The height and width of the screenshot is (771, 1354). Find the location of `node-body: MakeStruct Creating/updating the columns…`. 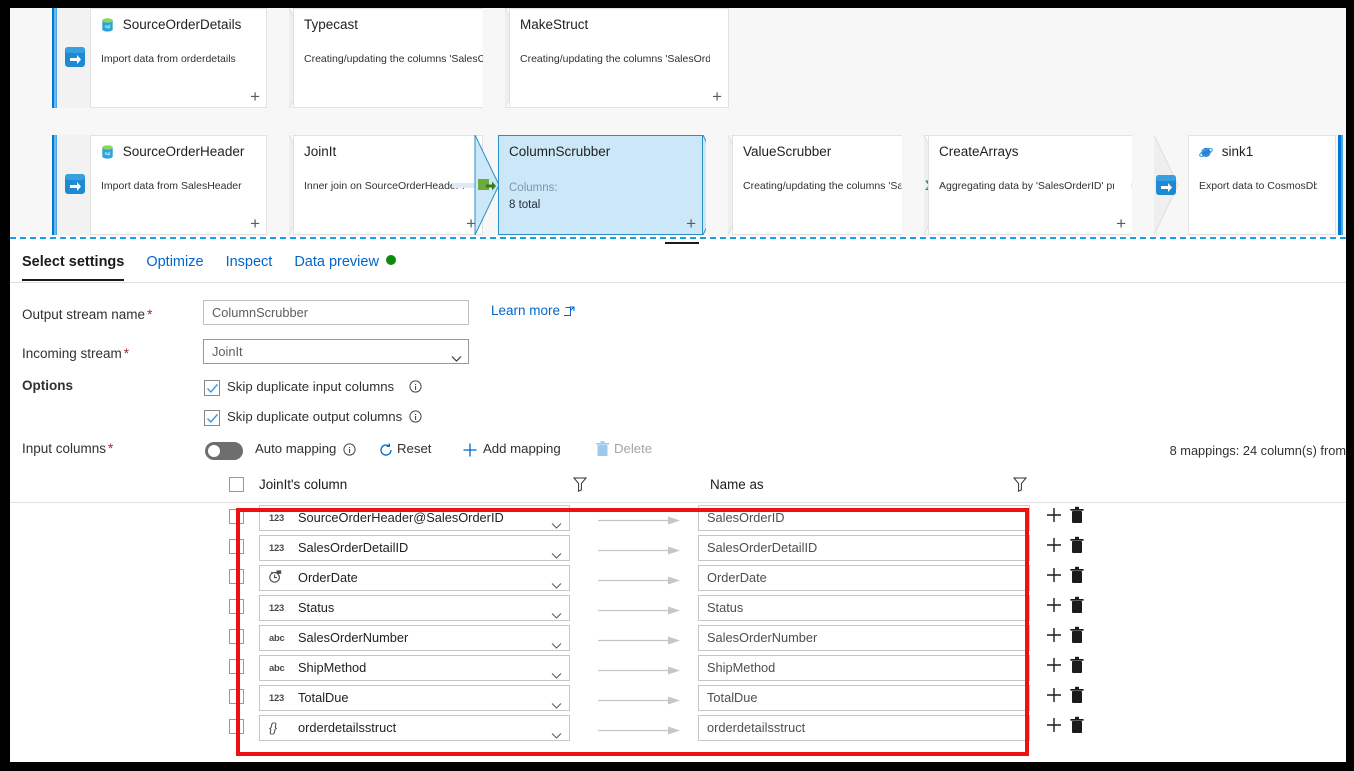

node-body: MakeStruct Creating/updating the columns… is located at coordinates (619, 58).